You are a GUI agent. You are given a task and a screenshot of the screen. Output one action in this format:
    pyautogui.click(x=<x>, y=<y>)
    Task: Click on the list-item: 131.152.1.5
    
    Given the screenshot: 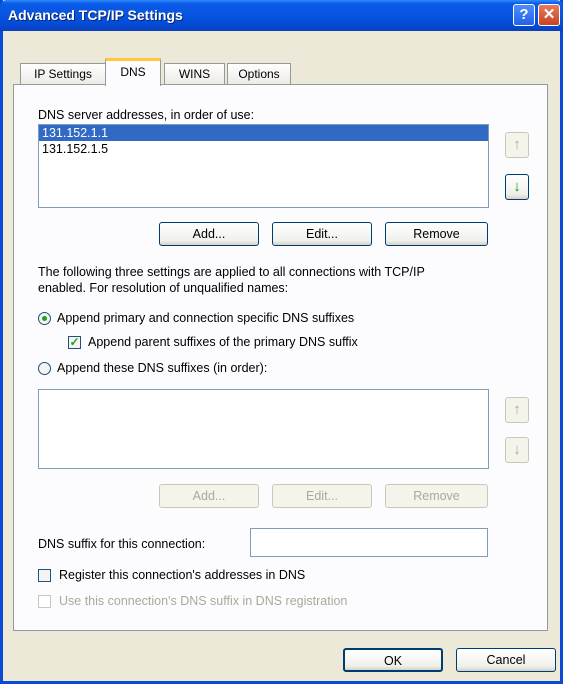 What is the action you would take?
    pyautogui.click(x=263, y=149)
    